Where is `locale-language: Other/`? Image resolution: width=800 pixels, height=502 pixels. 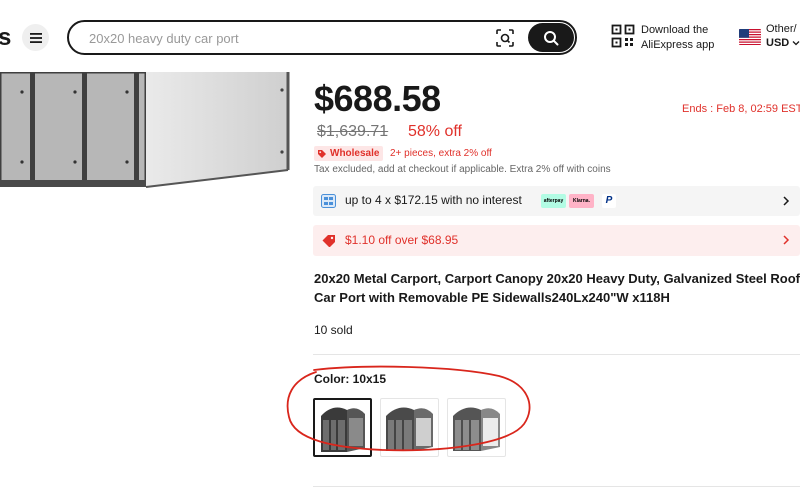 locale-language: Other/ is located at coordinates (781, 29).